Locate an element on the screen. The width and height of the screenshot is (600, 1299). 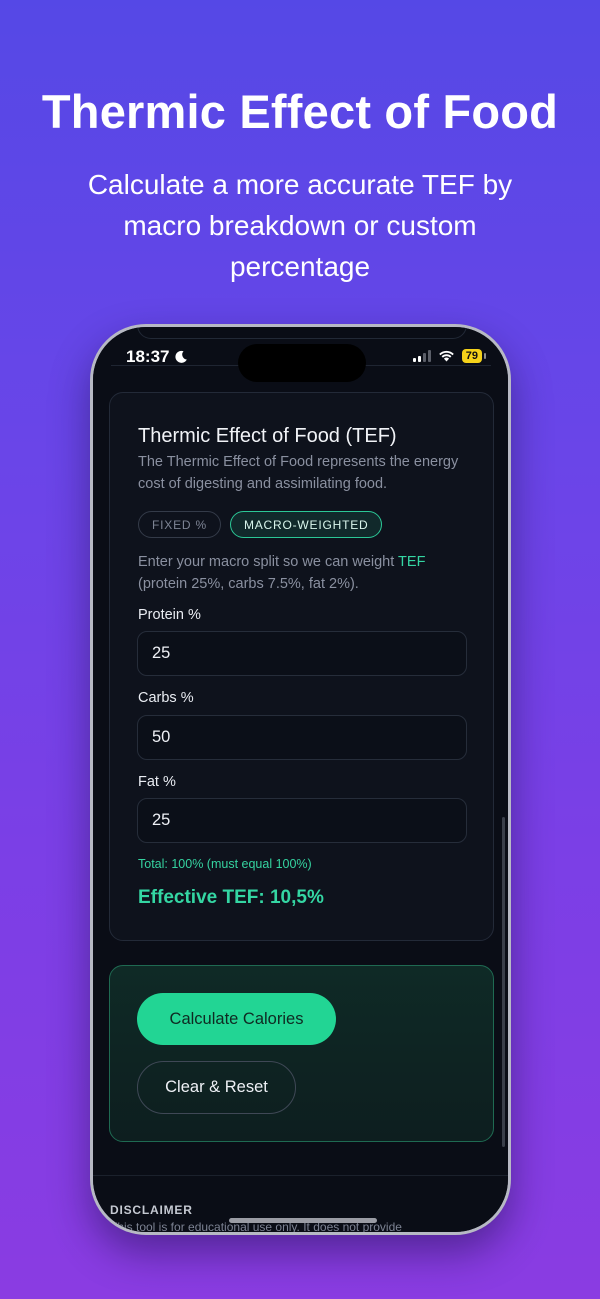
disclaimer-heading: DISCLAIMER is located at coordinates (151, 1210).